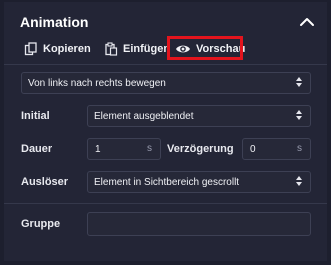 The image size is (331, 265). I want to click on paste-button: Einfügen, so click(137, 49).